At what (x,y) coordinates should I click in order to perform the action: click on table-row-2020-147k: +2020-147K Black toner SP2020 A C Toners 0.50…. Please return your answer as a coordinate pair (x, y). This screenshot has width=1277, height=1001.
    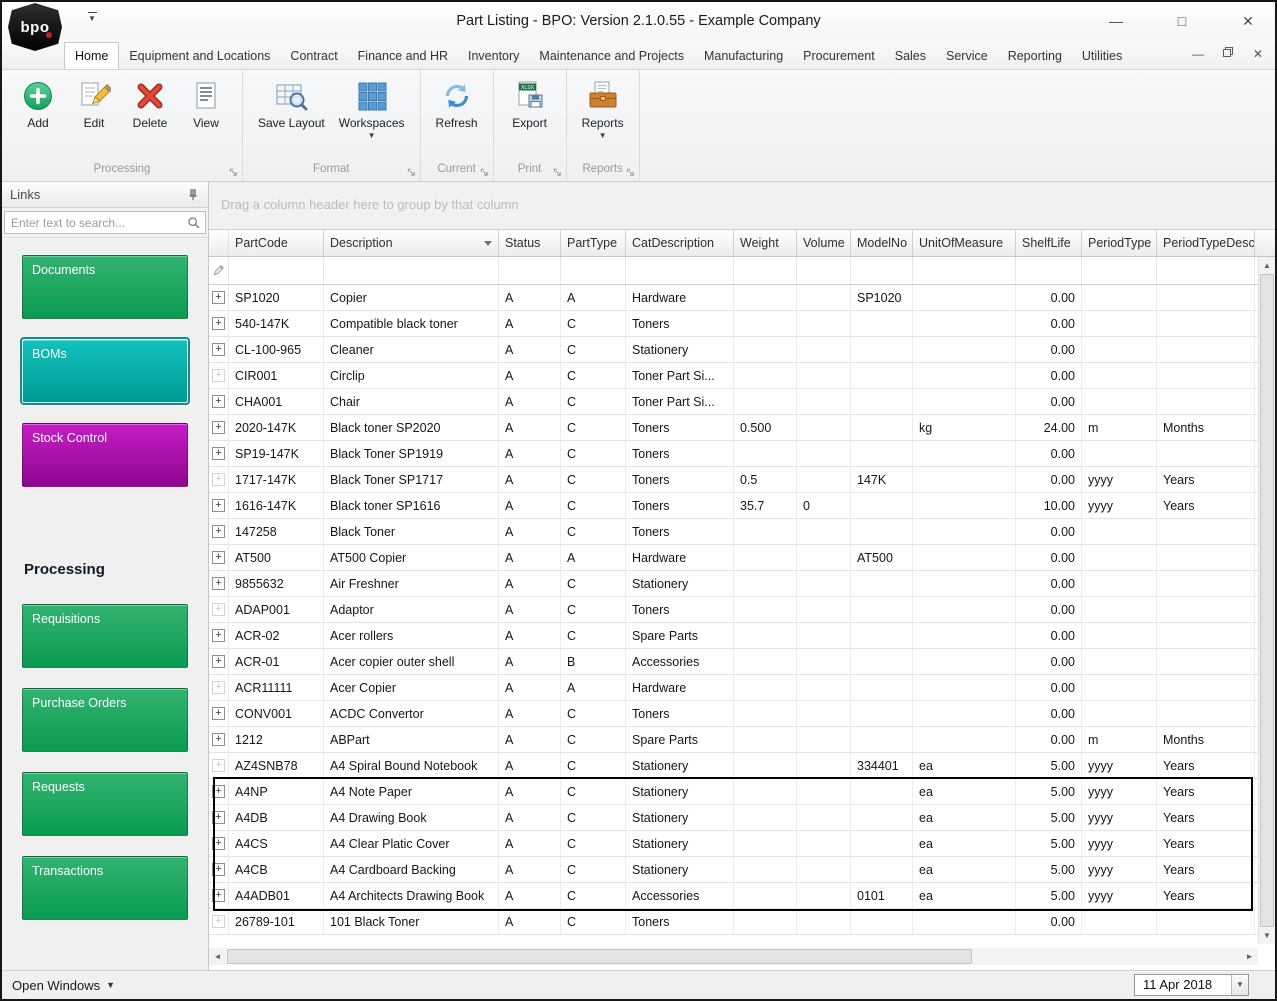
    Looking at the image, I should click on (733, 428).